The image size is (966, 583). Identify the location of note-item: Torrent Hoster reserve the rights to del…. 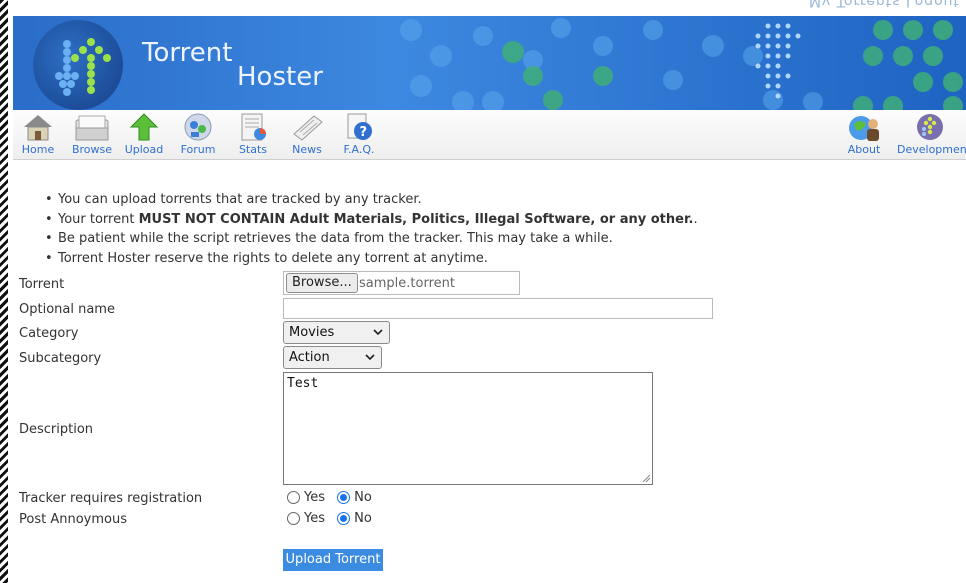
(371, 259).